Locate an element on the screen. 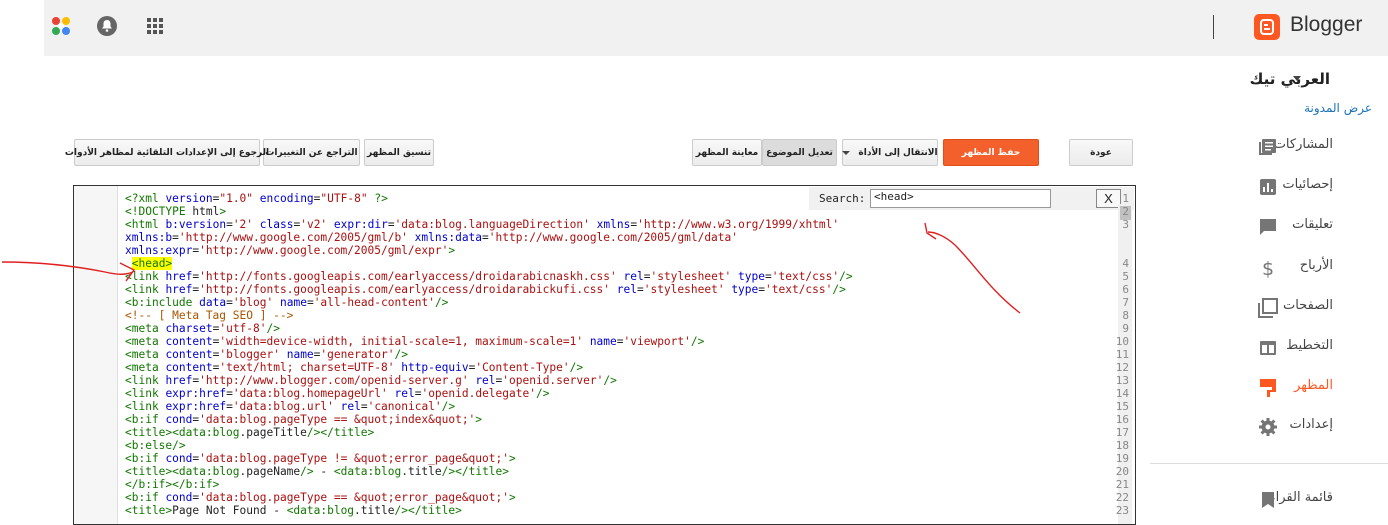 The height and width of the screenshot is (525, 1388). sidebar-item-settings: إعدادات is located at coordinates (1268, 427).